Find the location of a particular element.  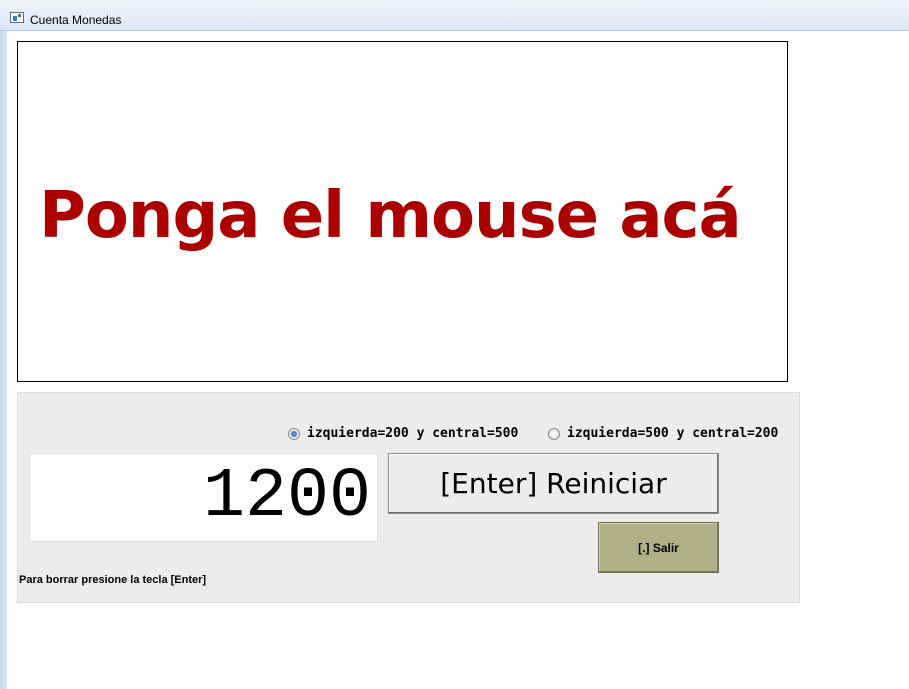

option-label: izquierda=500 y central=200 is located at coordinates (673, 433).